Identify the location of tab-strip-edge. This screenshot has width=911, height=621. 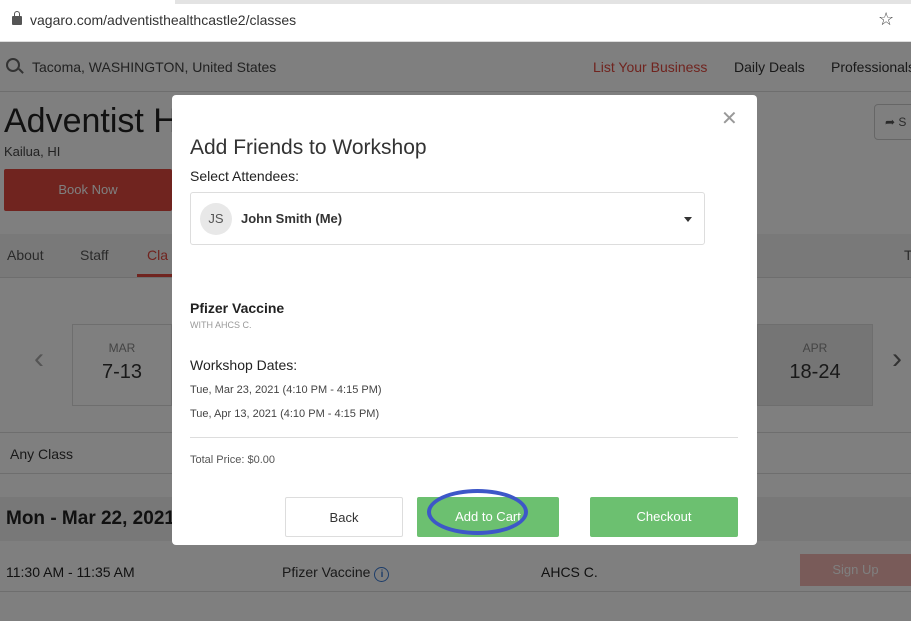
(543, 2).